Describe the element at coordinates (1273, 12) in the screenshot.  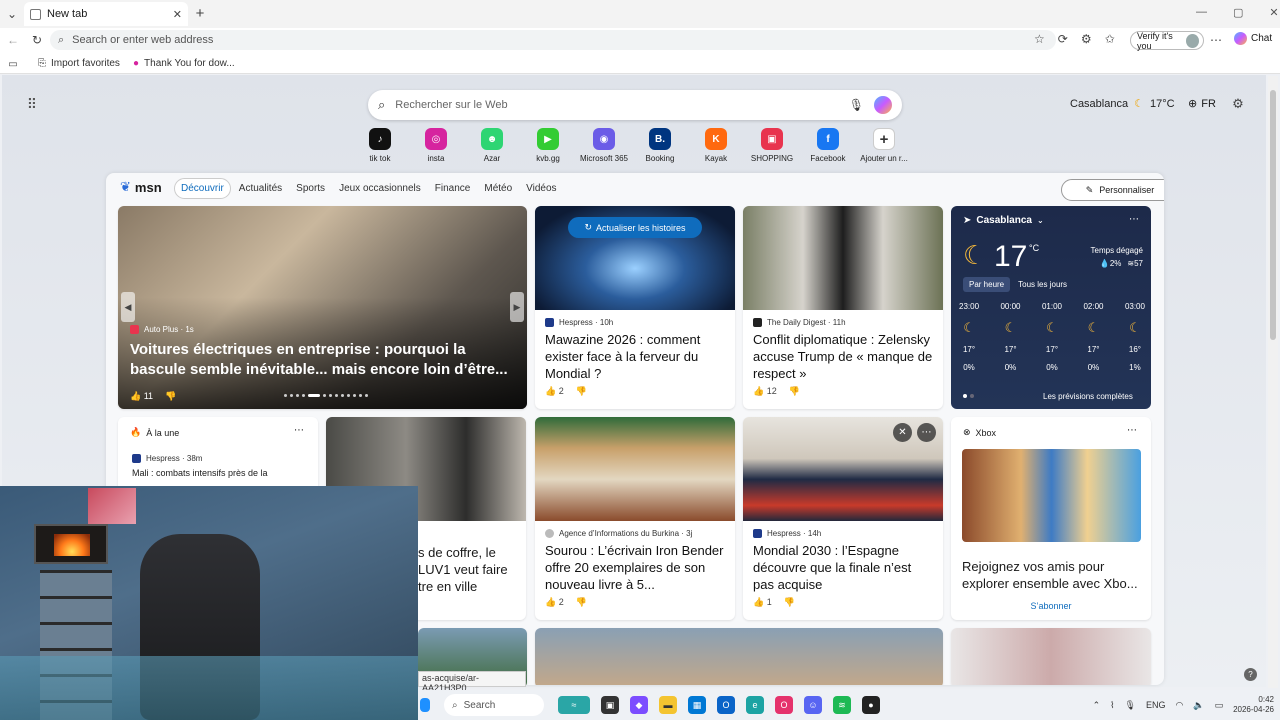
I see `close-window-icon: ✕` at that location.